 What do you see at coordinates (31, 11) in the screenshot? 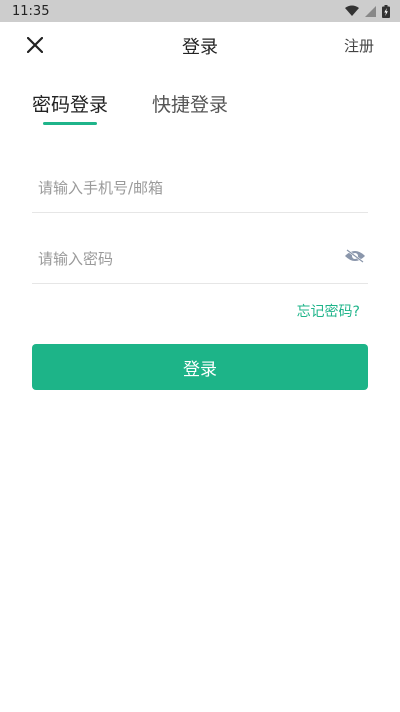
I see `status-time: 11:35` at bounding box center [31, 11].